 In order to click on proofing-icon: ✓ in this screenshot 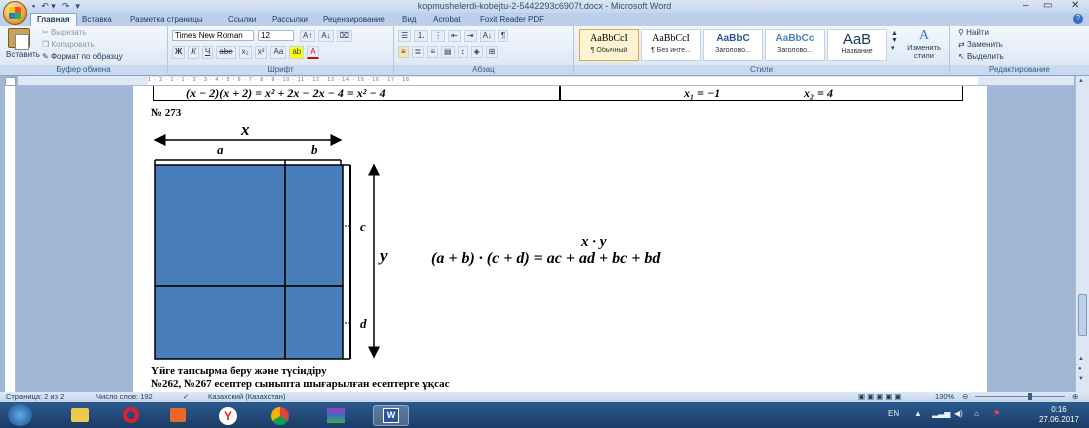, I will do `click(186, 396)`.